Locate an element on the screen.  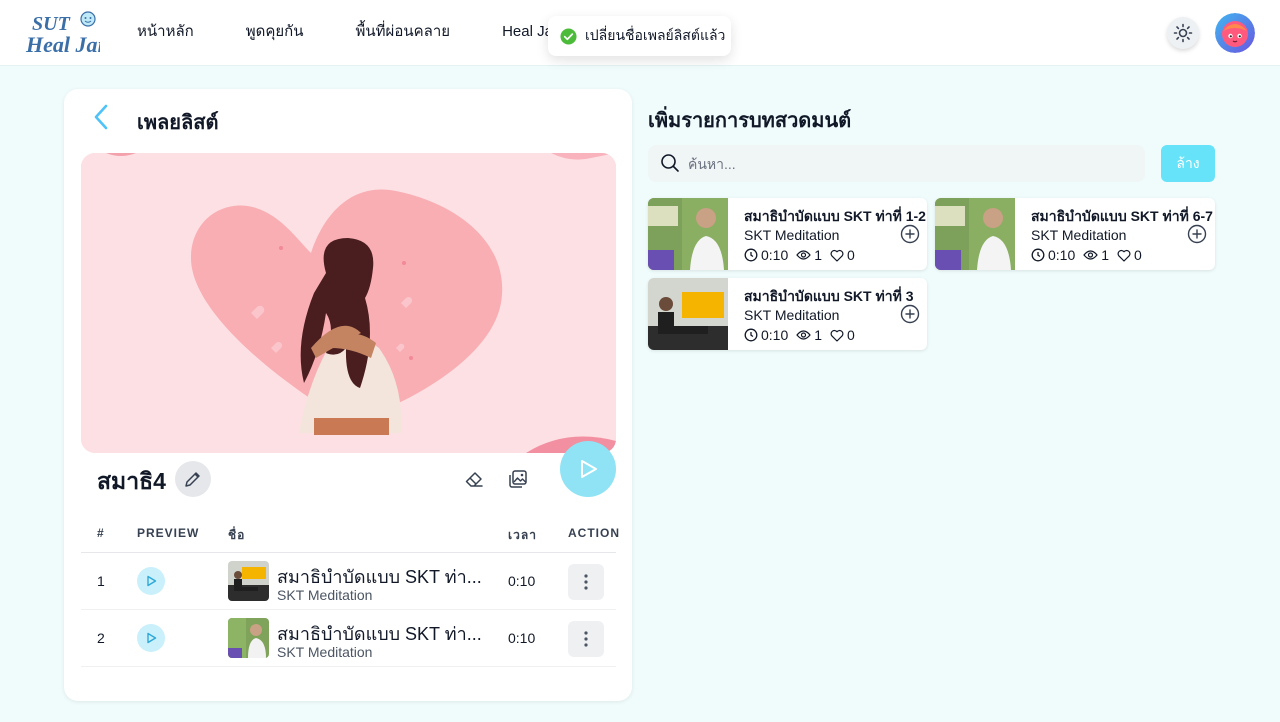
success-toast: เปลี่ยนชื่อเพลย์ลิสต์แล้ว is located at coordinates (639, 36).